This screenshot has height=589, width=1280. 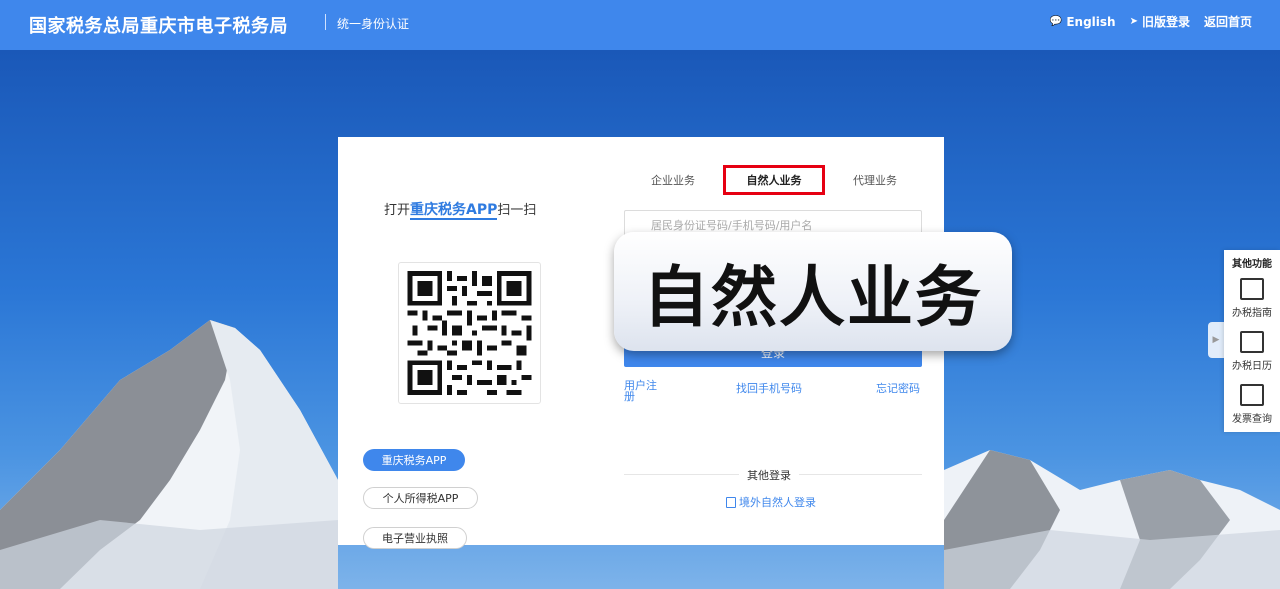 I want to click on header-links: 💬 English ➤ 旧版登录 返回首页, so click(x=1151, y=21).